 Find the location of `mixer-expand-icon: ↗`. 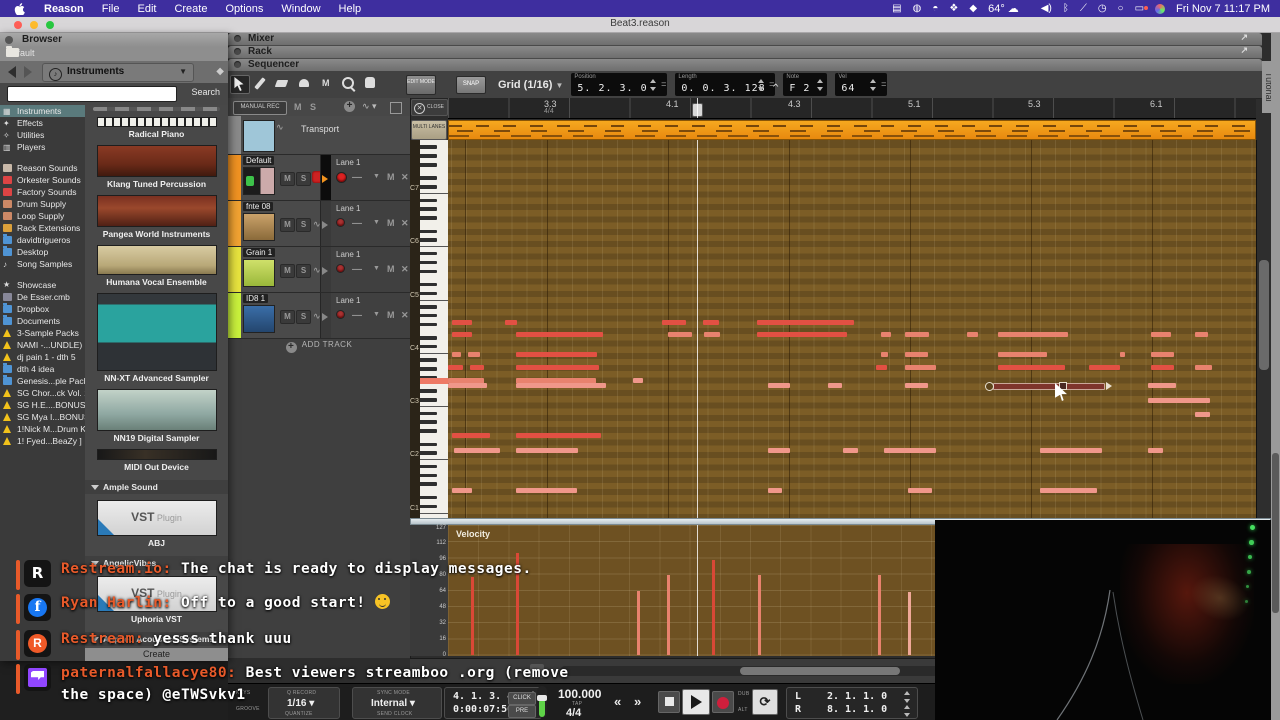

mixer-expand-icon: ↗ is located at coordinates (1244, 37).